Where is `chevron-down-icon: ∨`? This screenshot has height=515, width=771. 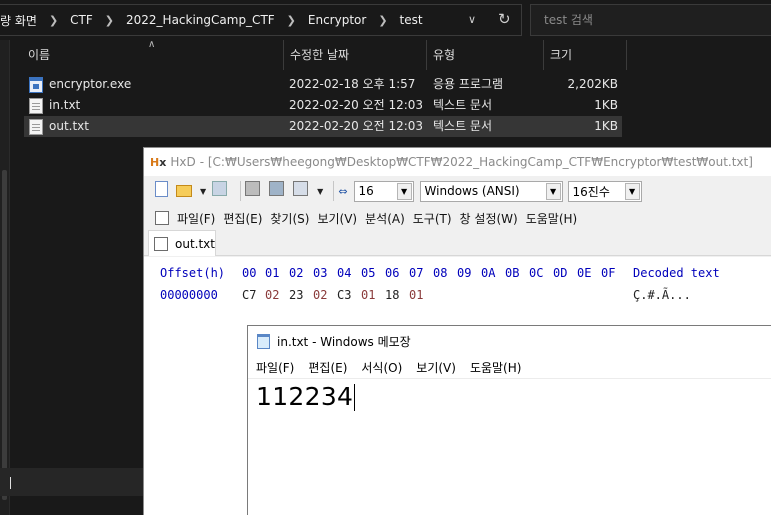
chevron-down-icon: ∨ is located at coordinates (472, 19).